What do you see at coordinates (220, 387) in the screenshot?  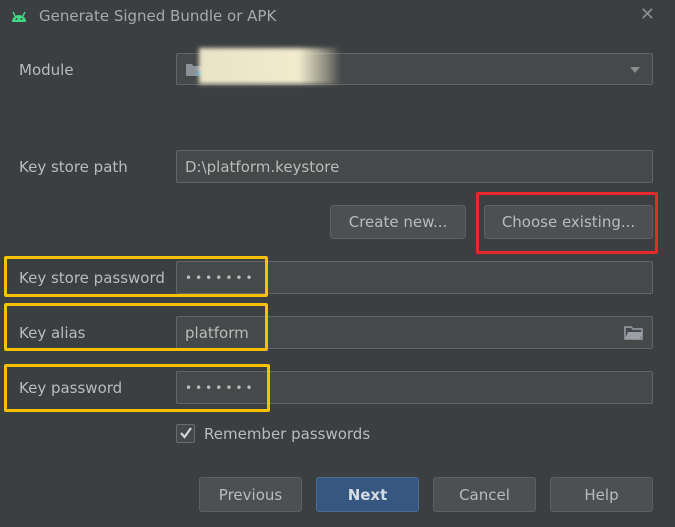 I see `key-password-value: •••••••` at bounding box center [220, 387].